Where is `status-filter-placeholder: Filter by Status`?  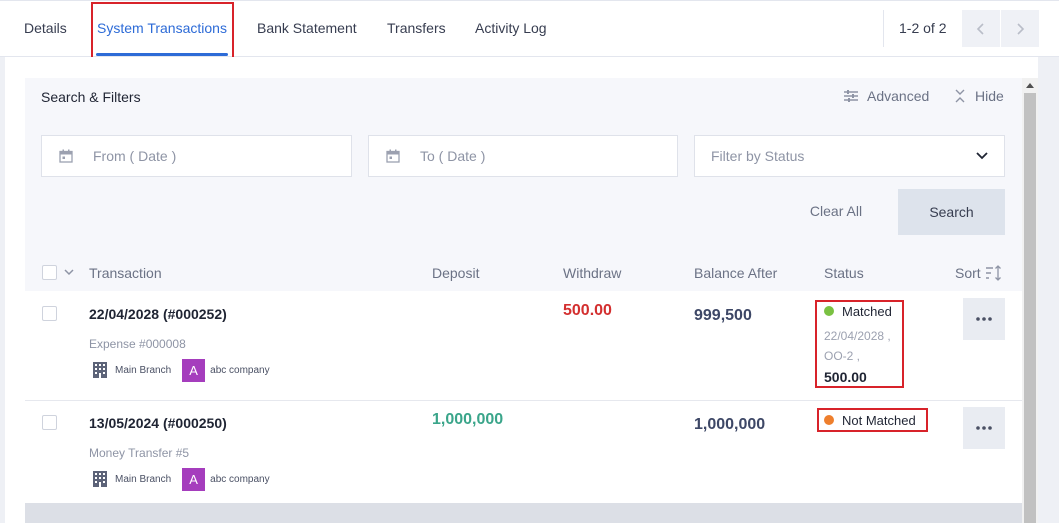 status-filter-placeholder: Filter by Status is located at coordinates (758, 156).